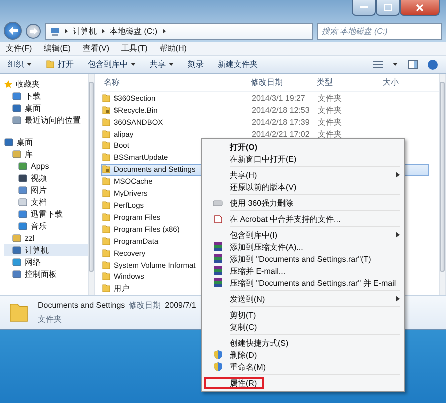 This screenshot has width=446, height=403. Describe the element at coordinates (82, 305) in the screenshot. I see `details-name: Documents and Settings` at that location.